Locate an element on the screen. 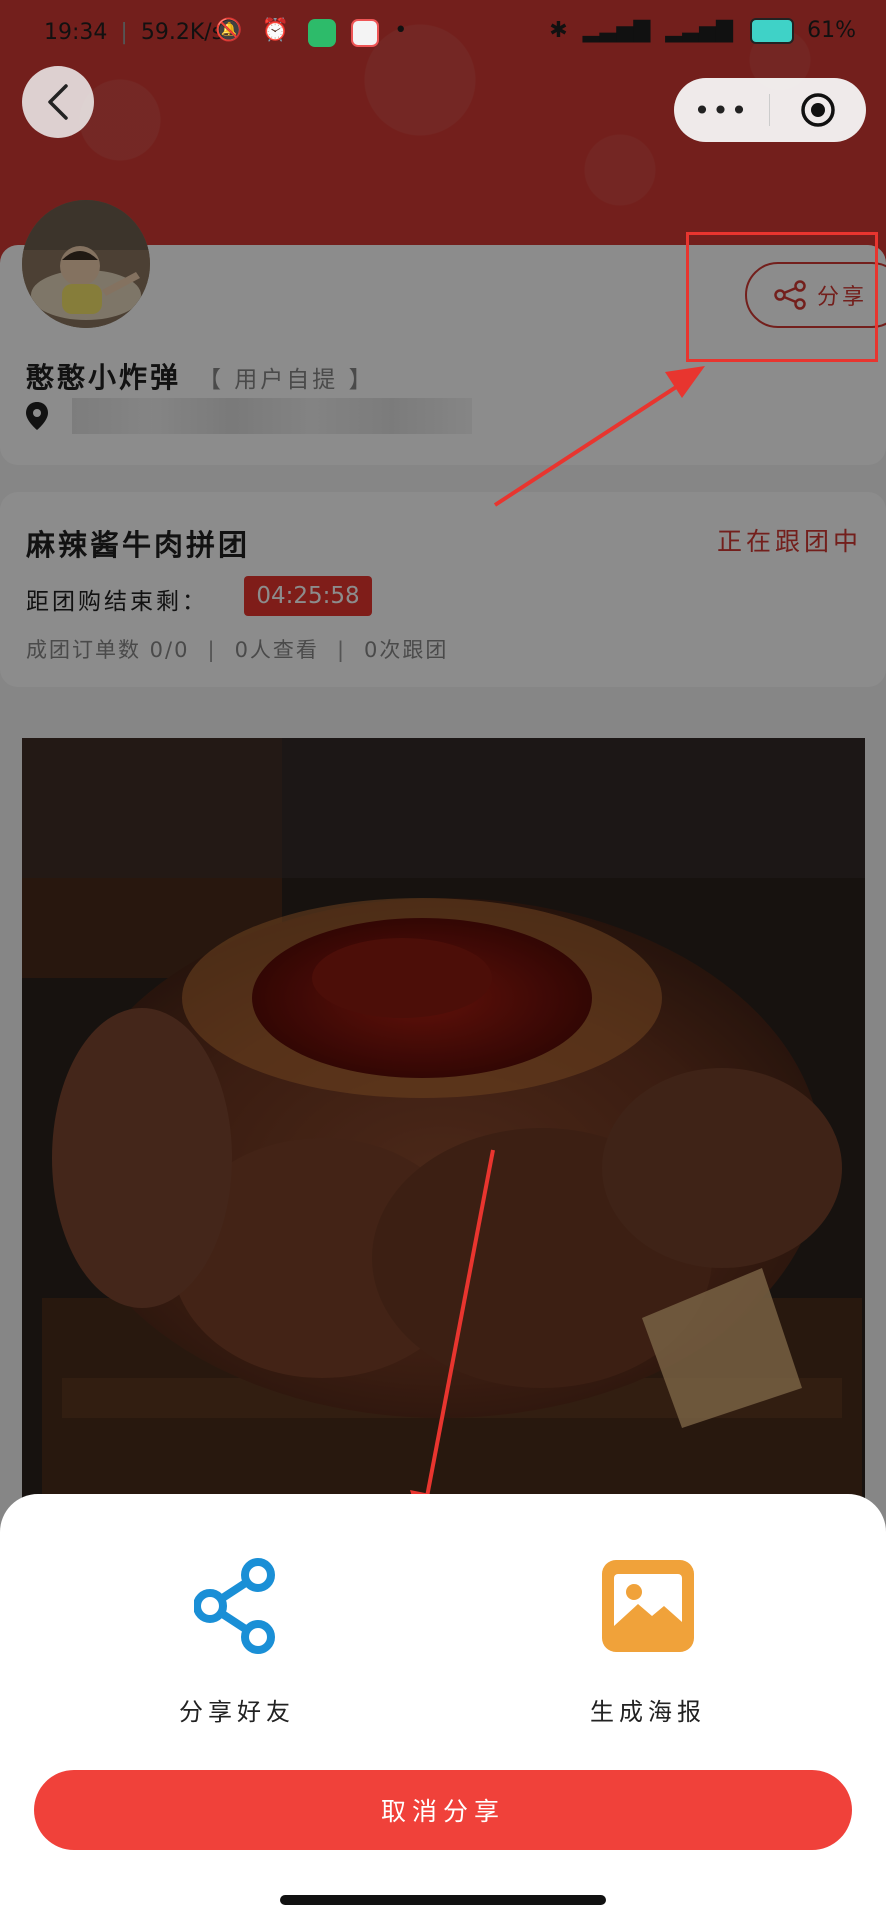 The height and width of the screenshot is (1920, 886). mute-icon: 🔕 is located at coordinates (229, 30).